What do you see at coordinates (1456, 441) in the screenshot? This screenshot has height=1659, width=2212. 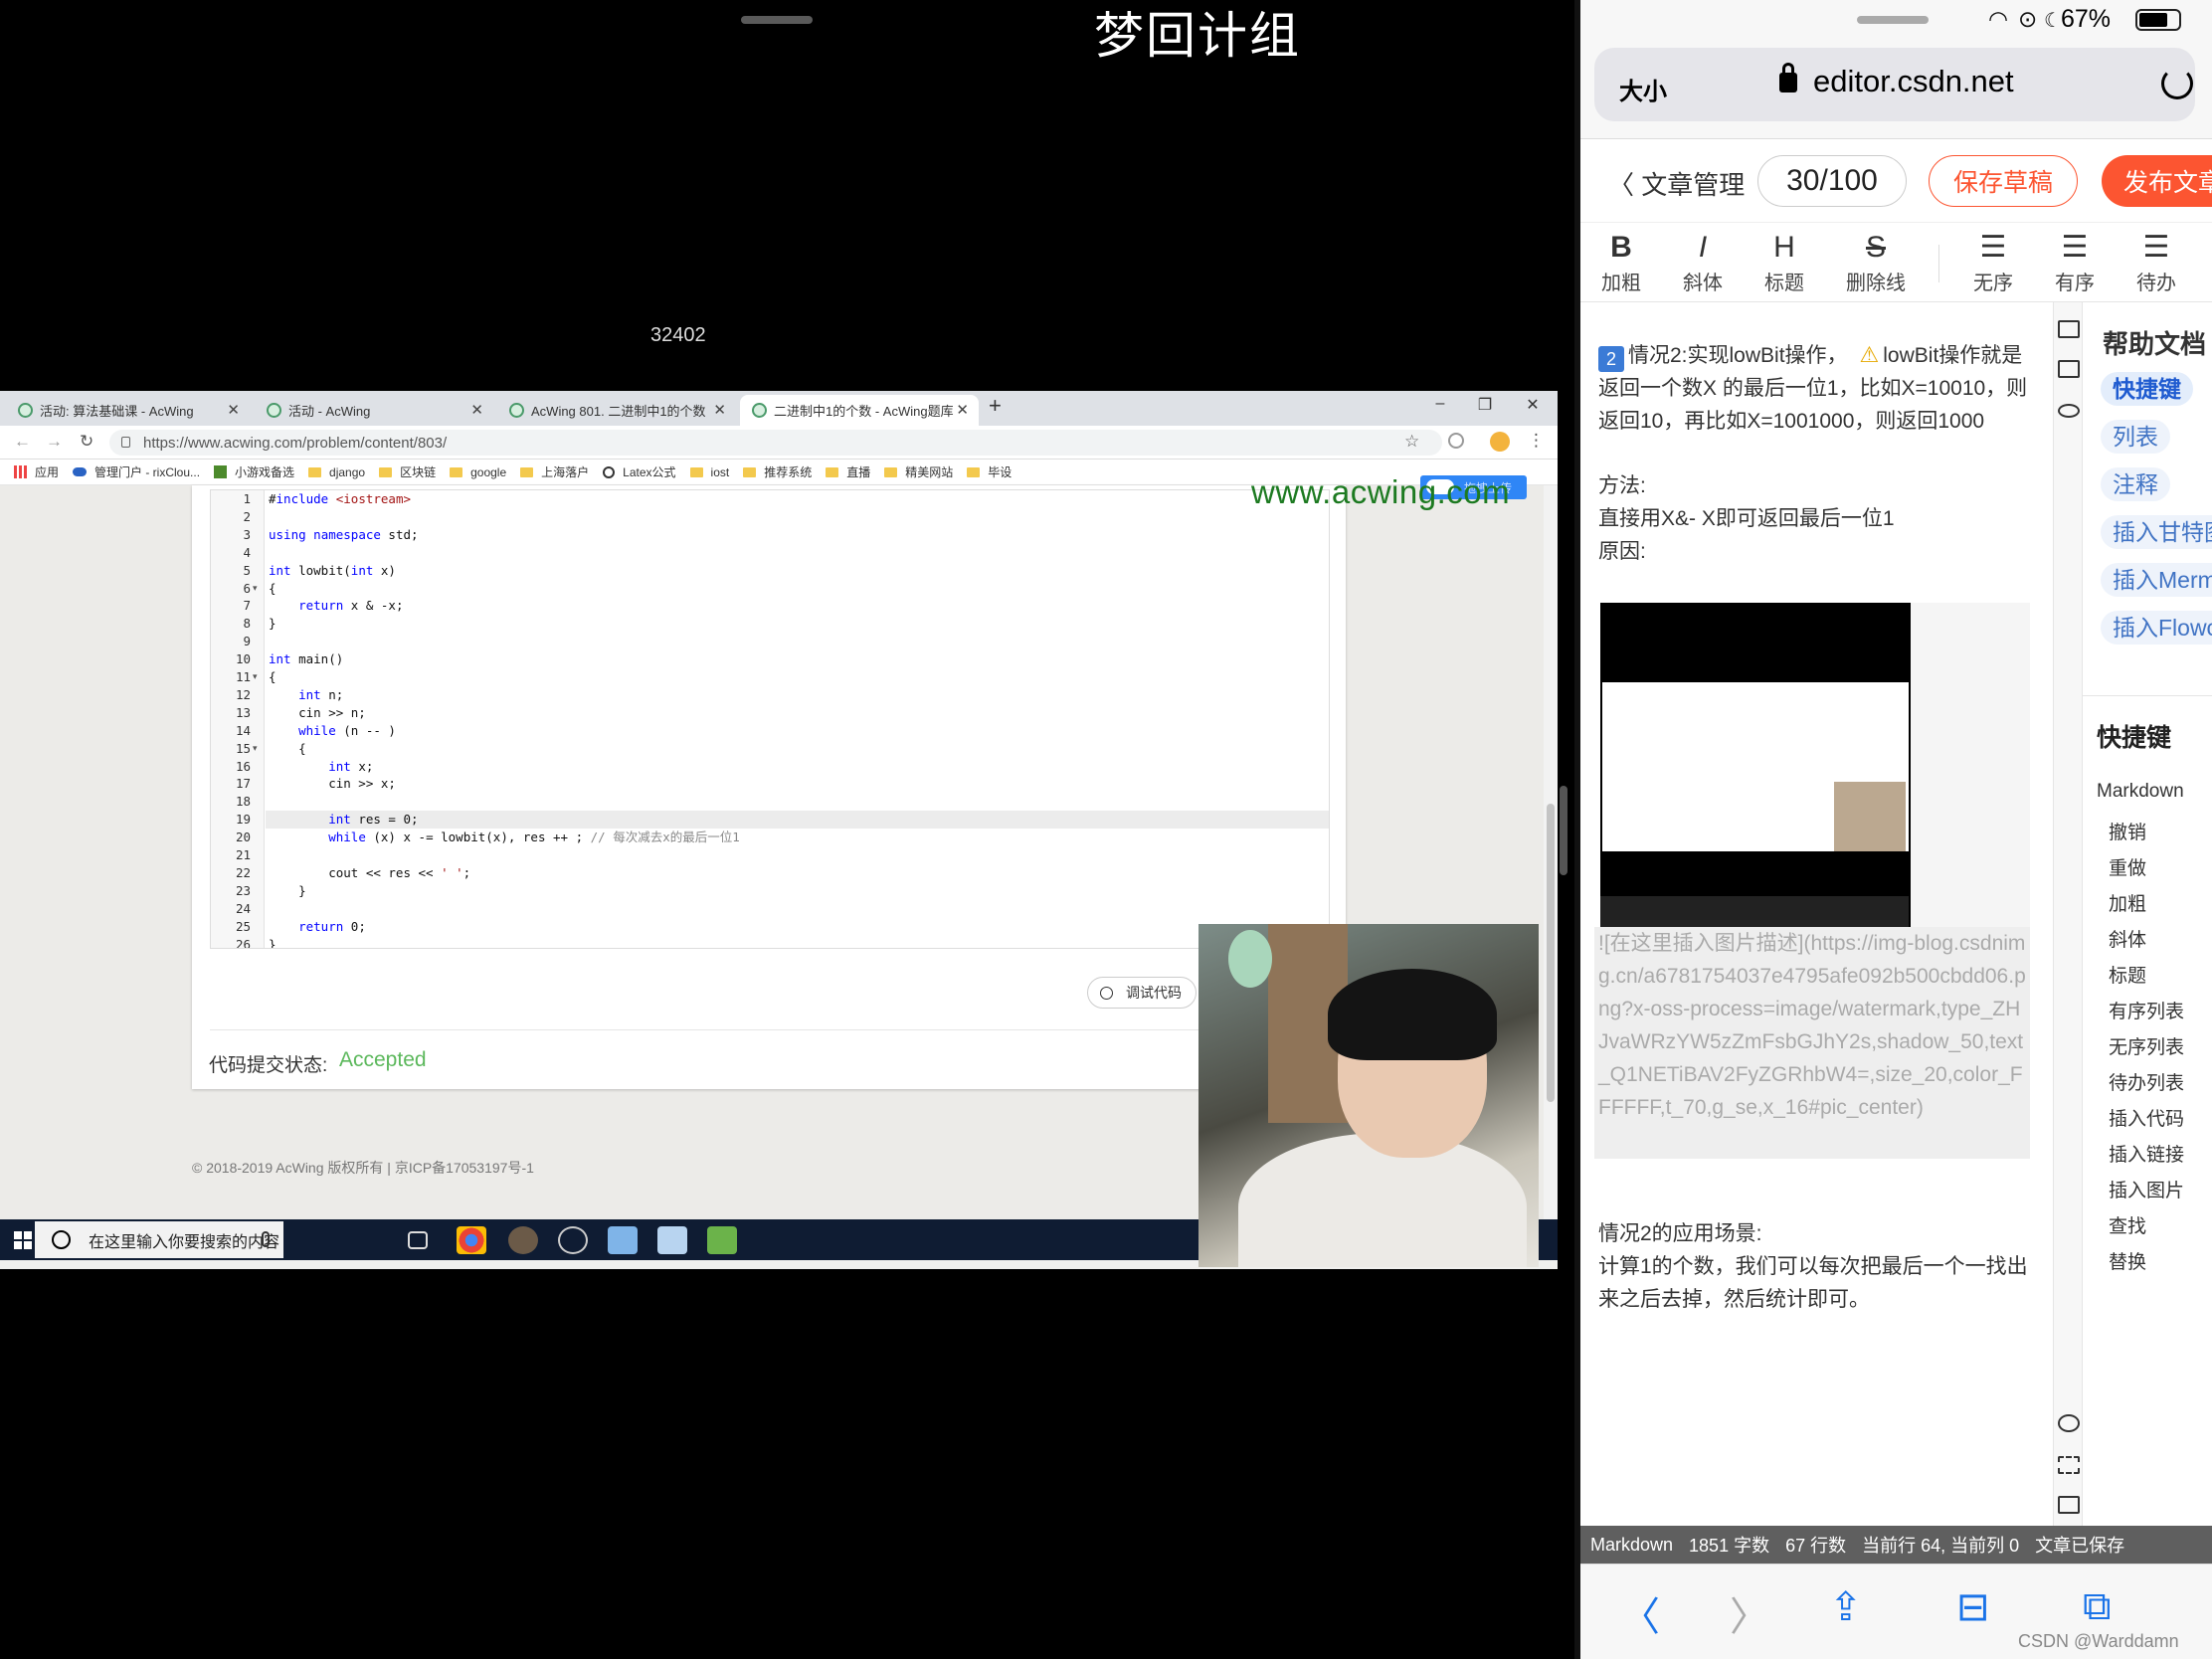 I see `extension-icon` at bounding box center [1456, 441].